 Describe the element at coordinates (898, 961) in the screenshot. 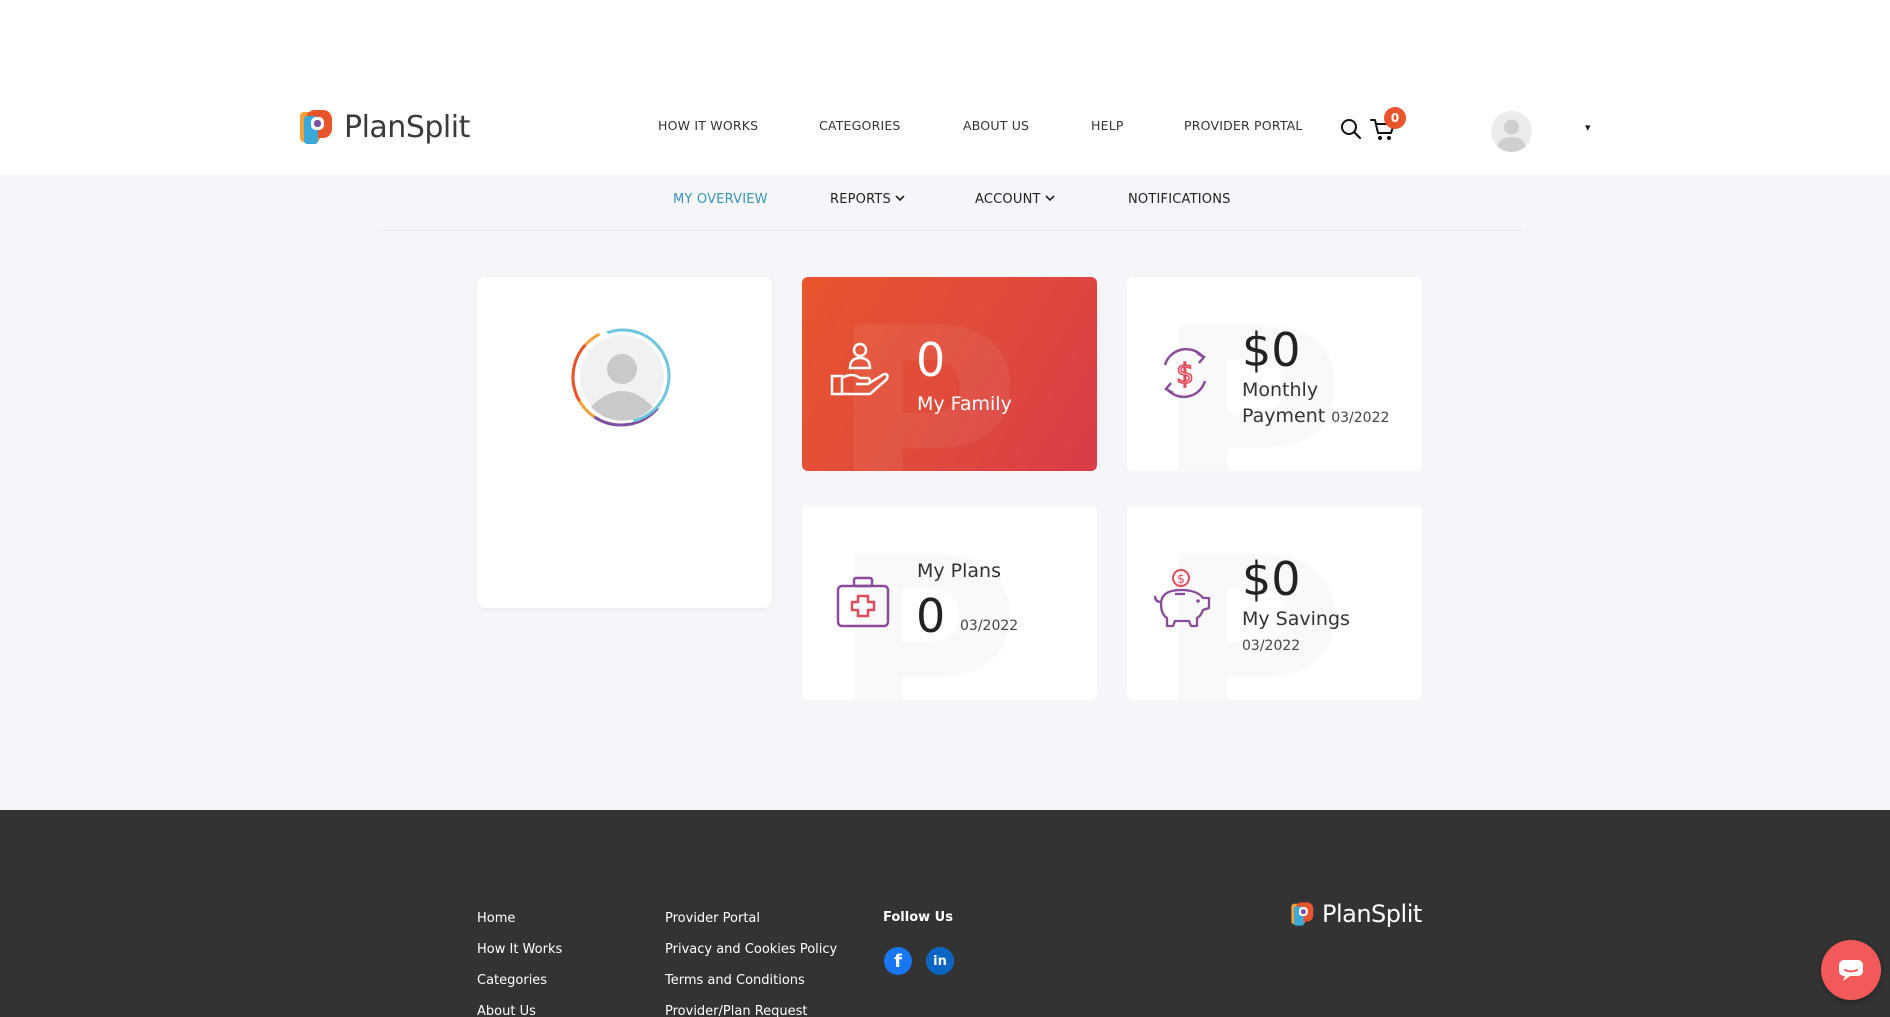

I see `facebook-icon: f` at that location.